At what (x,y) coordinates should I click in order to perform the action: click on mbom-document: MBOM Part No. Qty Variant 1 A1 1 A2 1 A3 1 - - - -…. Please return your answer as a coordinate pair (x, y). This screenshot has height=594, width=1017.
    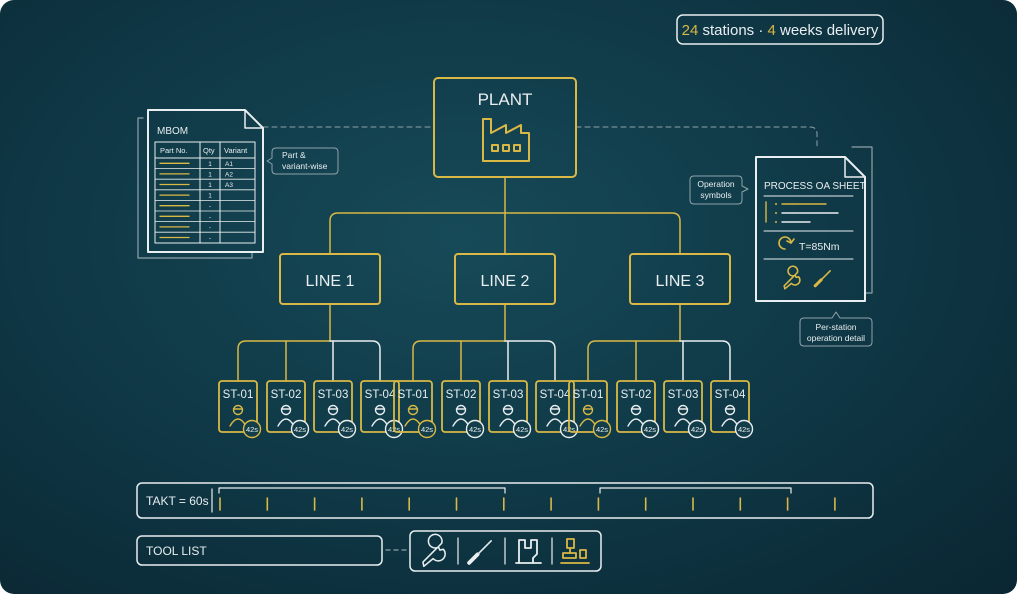
    Looking at the image, I should click on (238, 184).